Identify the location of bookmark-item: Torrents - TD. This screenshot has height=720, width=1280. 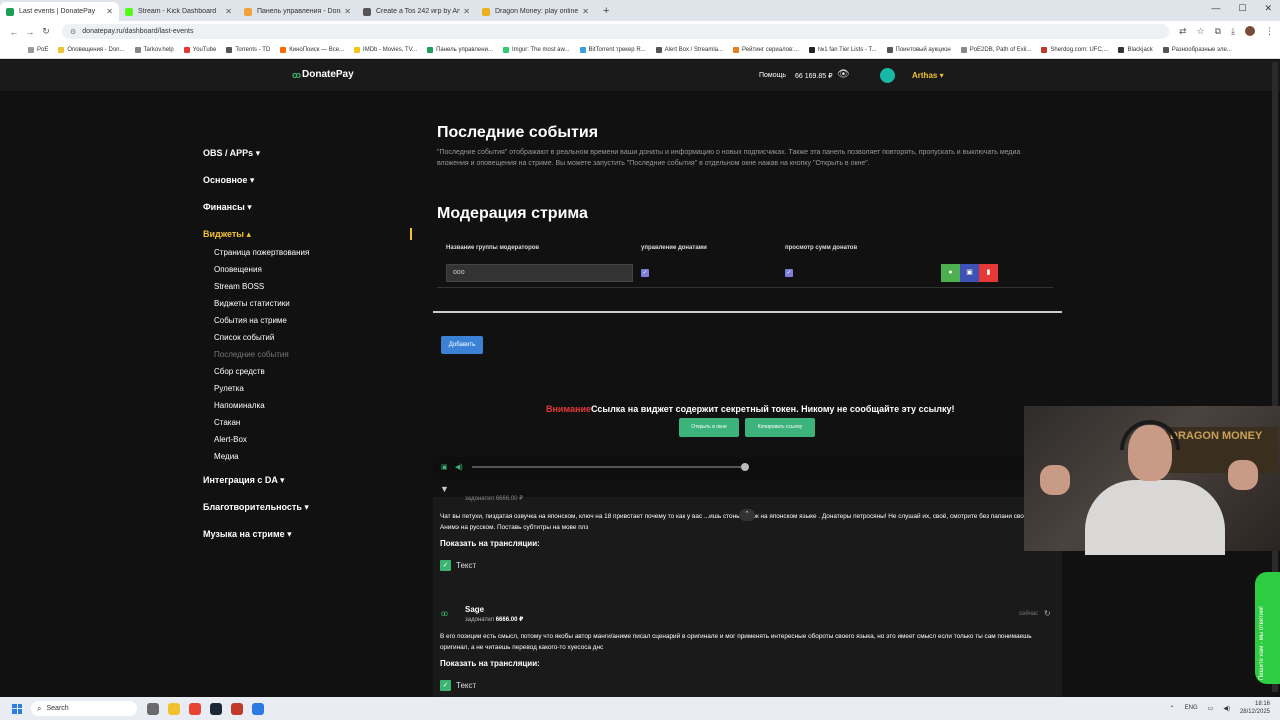
(248, 50).